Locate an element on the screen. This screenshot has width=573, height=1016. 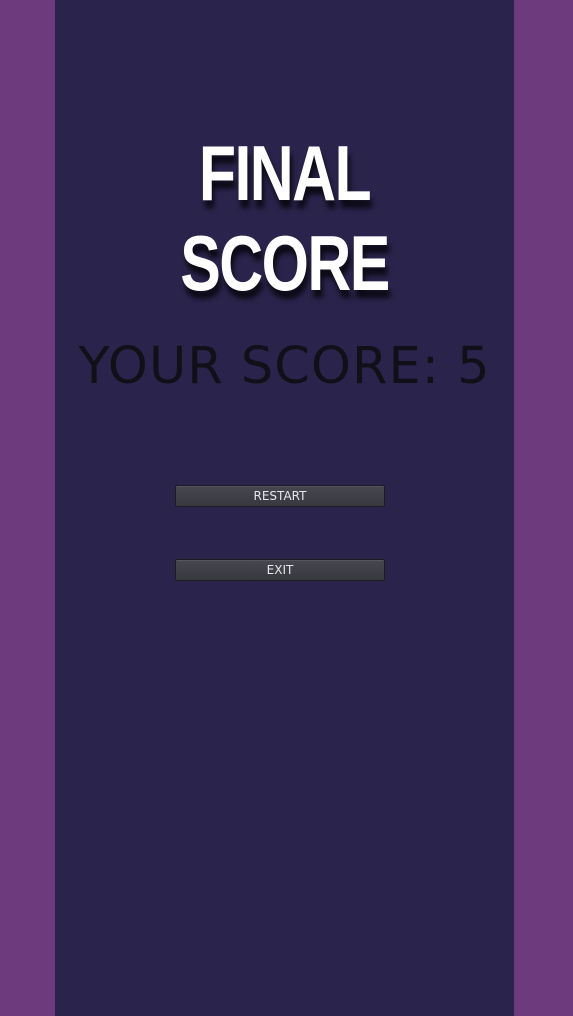
final-score-title: FINAL SCORE is located at coordinates (285, 218).